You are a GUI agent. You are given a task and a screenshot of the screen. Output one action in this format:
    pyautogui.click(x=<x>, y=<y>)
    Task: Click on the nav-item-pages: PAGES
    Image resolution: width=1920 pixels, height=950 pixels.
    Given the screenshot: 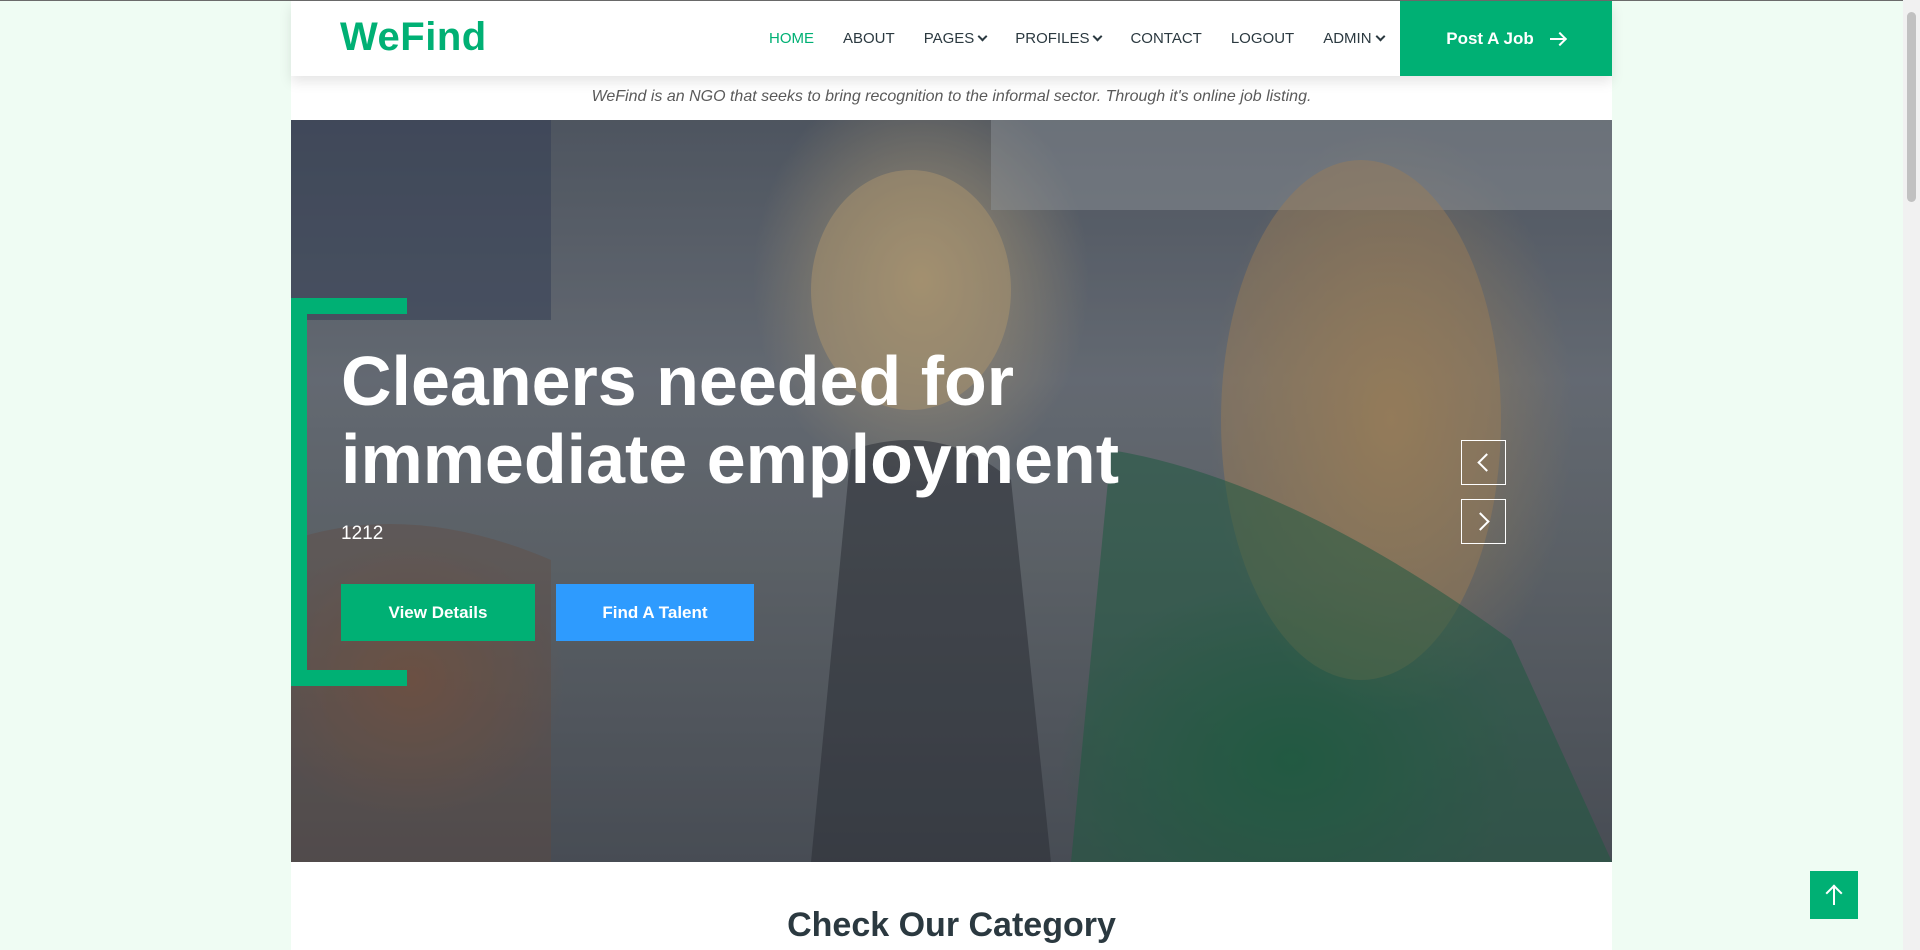 What is the action you would take?
    pyautogui.click(x=955, y=38)
    